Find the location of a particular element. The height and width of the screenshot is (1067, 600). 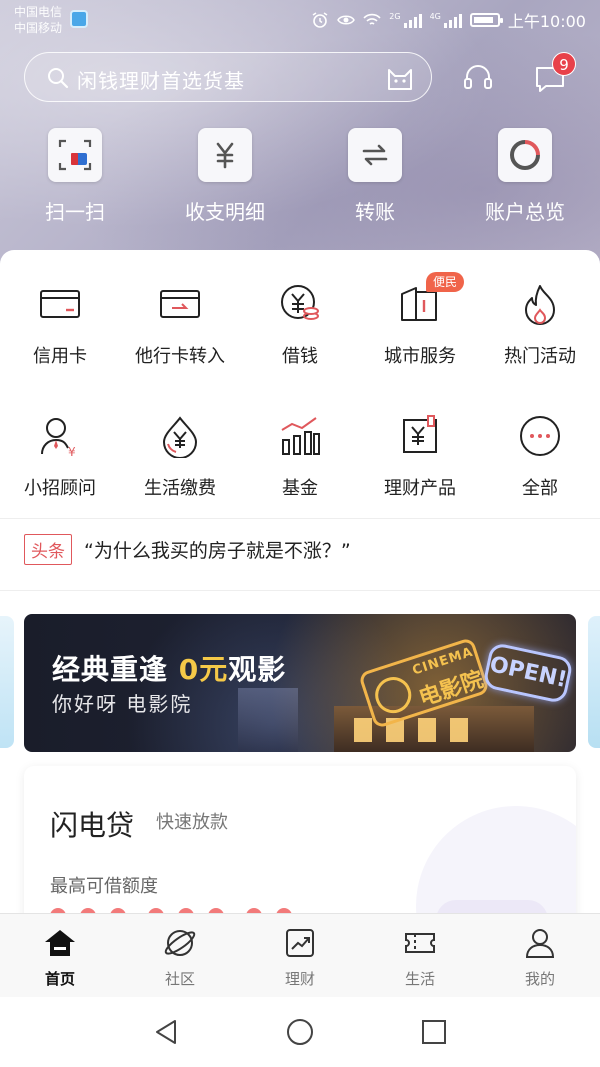

transfer-icon is located at coordinates (375, 155).